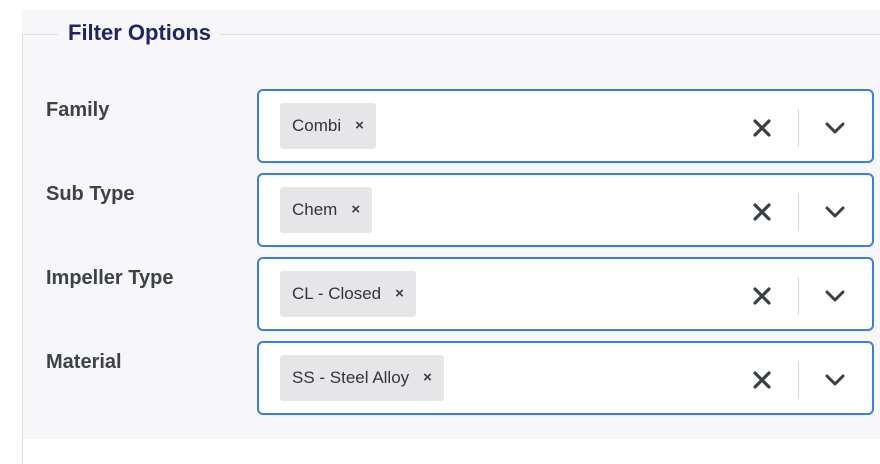 This screenshot has height=464, width=880. What do you see at coordinates (351, 377) in the screenshot?
I see `chip-label: SS - Steel Alloy` at bounding box center [351, 377].